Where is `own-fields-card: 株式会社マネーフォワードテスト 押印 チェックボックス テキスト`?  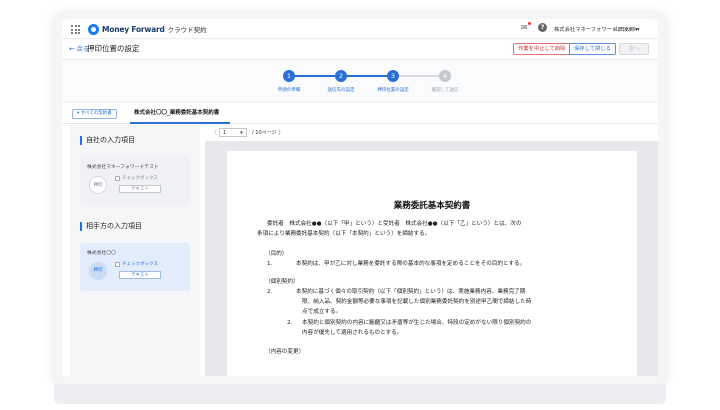 own-fields-card: 株式会社マネーフォワードテスト 押印 チェックボックス テキスト is located at coordinates (135, 181).